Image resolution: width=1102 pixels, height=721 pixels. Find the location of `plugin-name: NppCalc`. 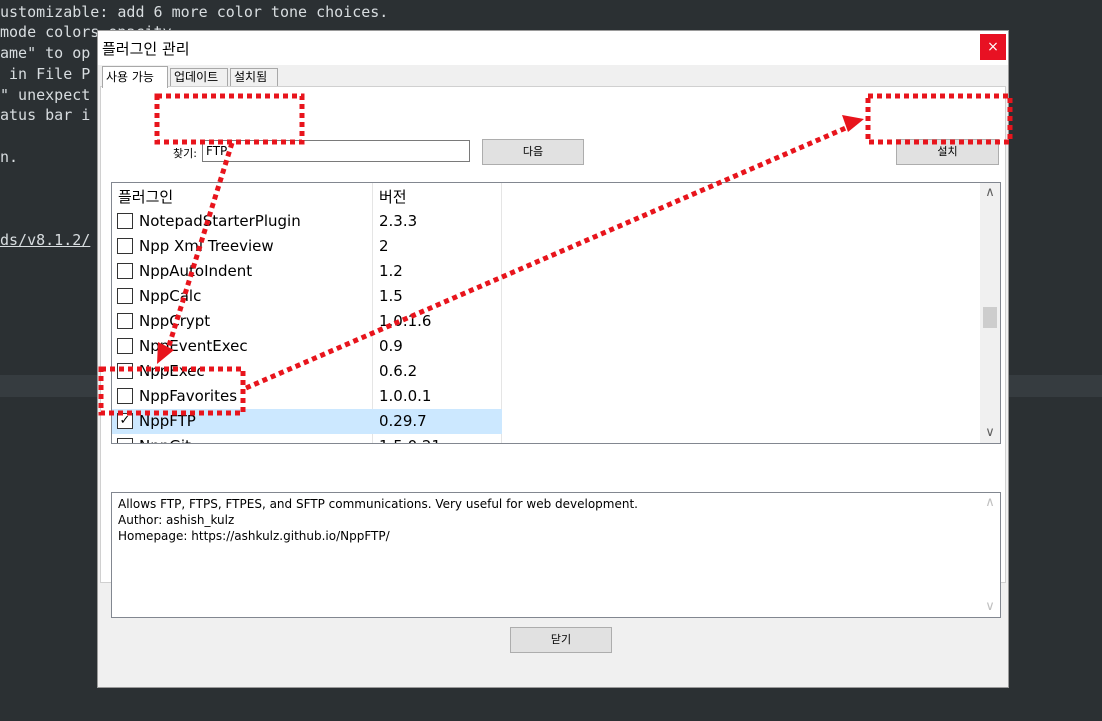

plugin-name: NppCalc is located at coordinates (170, 296).